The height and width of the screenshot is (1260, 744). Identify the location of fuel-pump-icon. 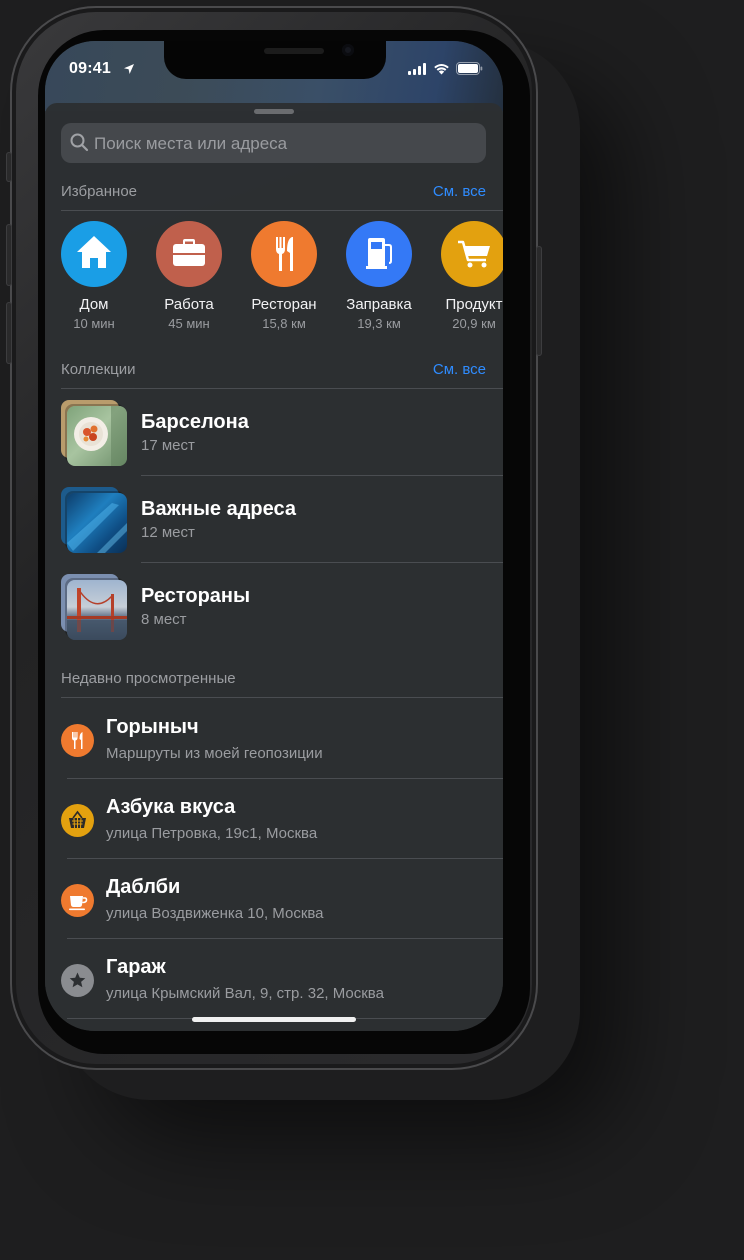
(379, 254).